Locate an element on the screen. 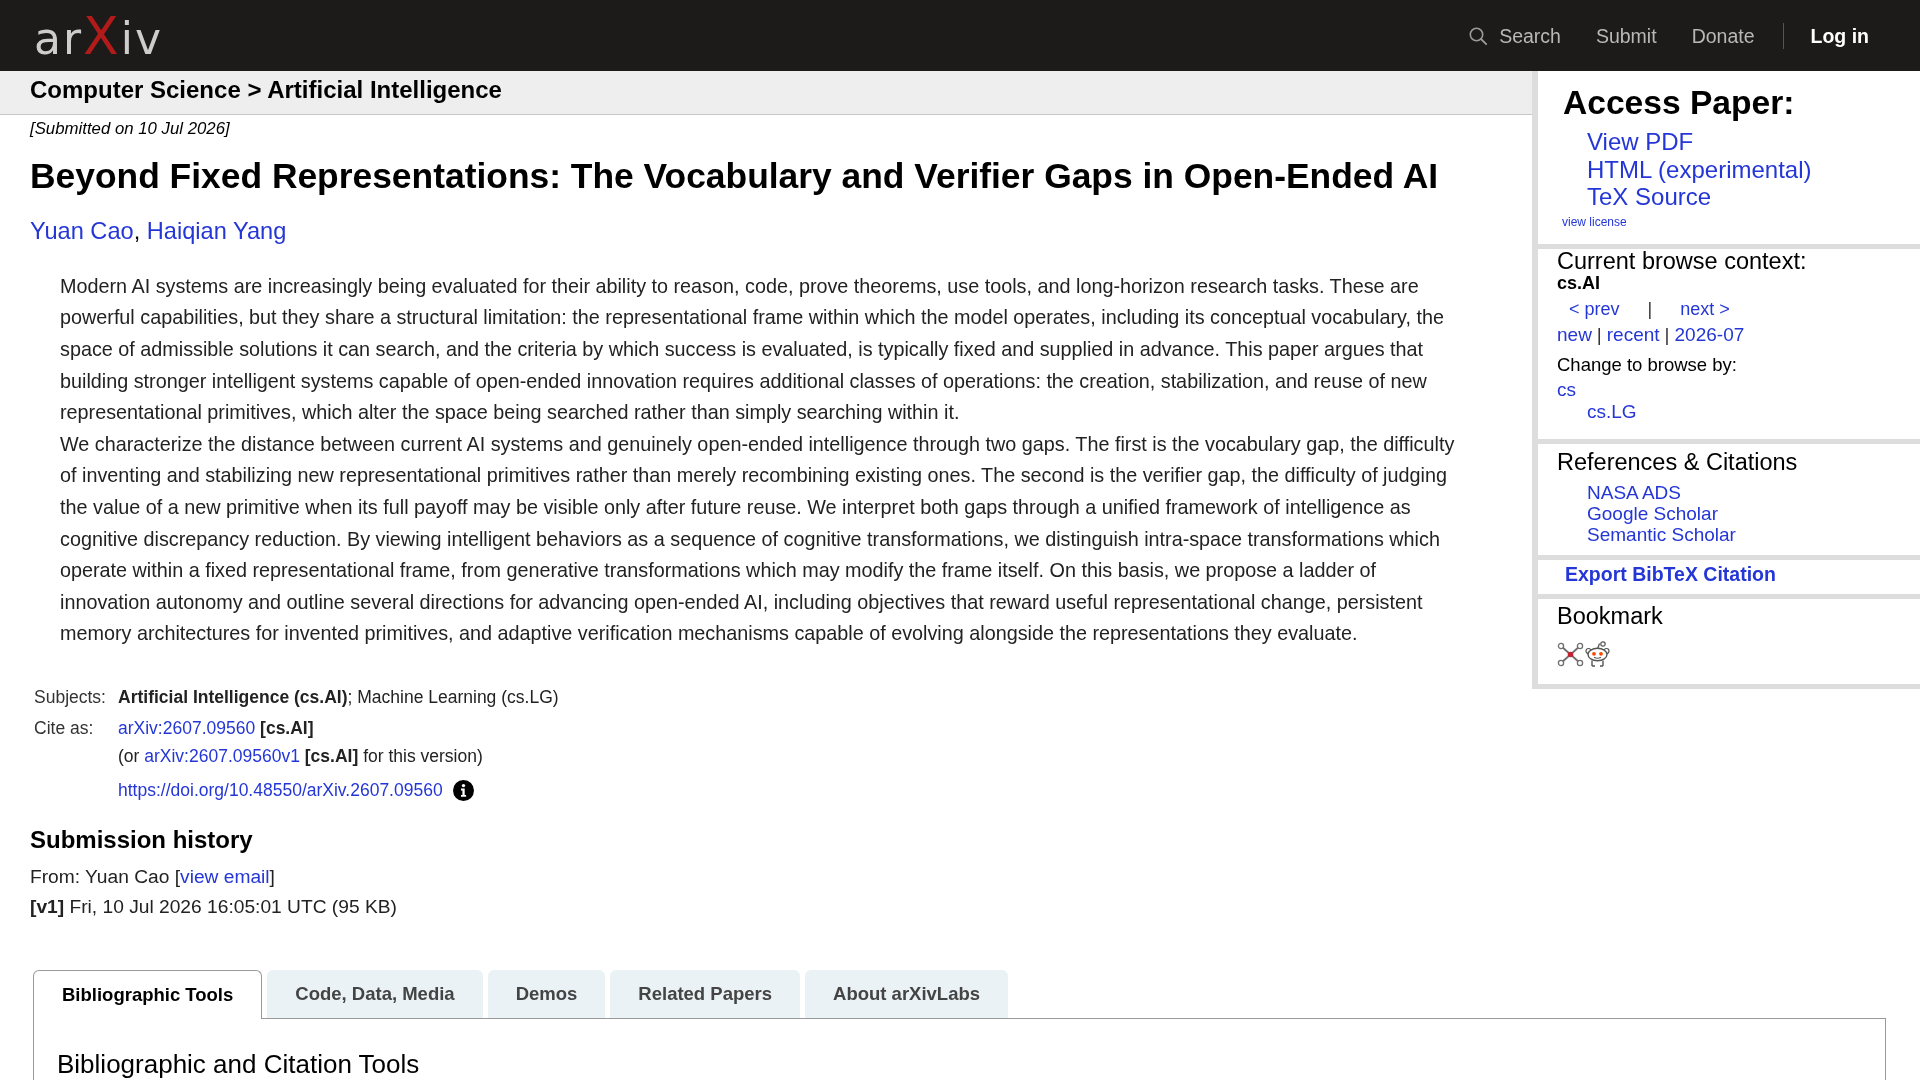 Image resolution: width=1920 pixels, height=1080 pixels. tab: Demos is located at coordinates (546, 993).